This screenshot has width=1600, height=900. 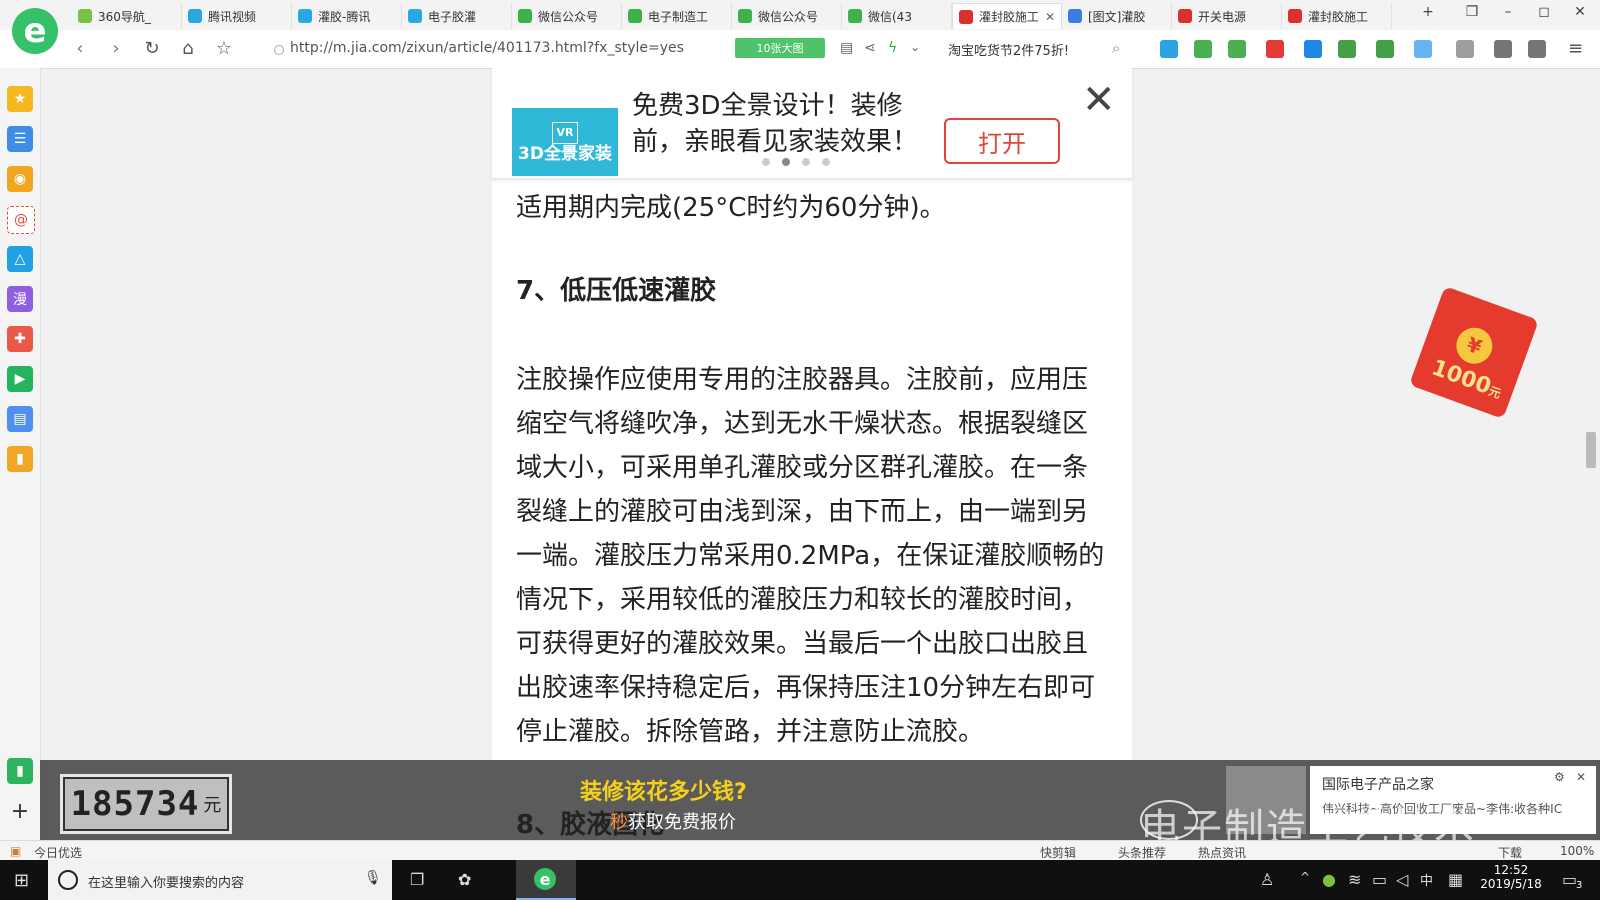 I want to click on action-center-icon: ▭, so click(x=1569, y=879).